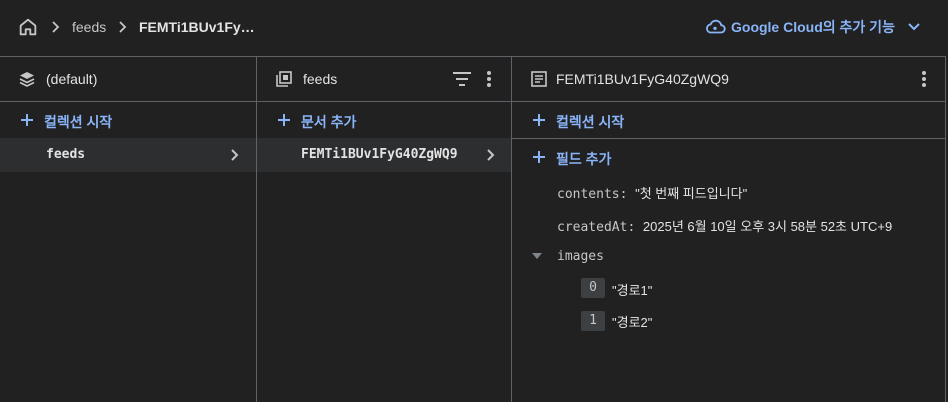 The image size is (948, 402). I want to click on field-row-contents: contents: "첫 번째 피드입니다", so click(652, 192).